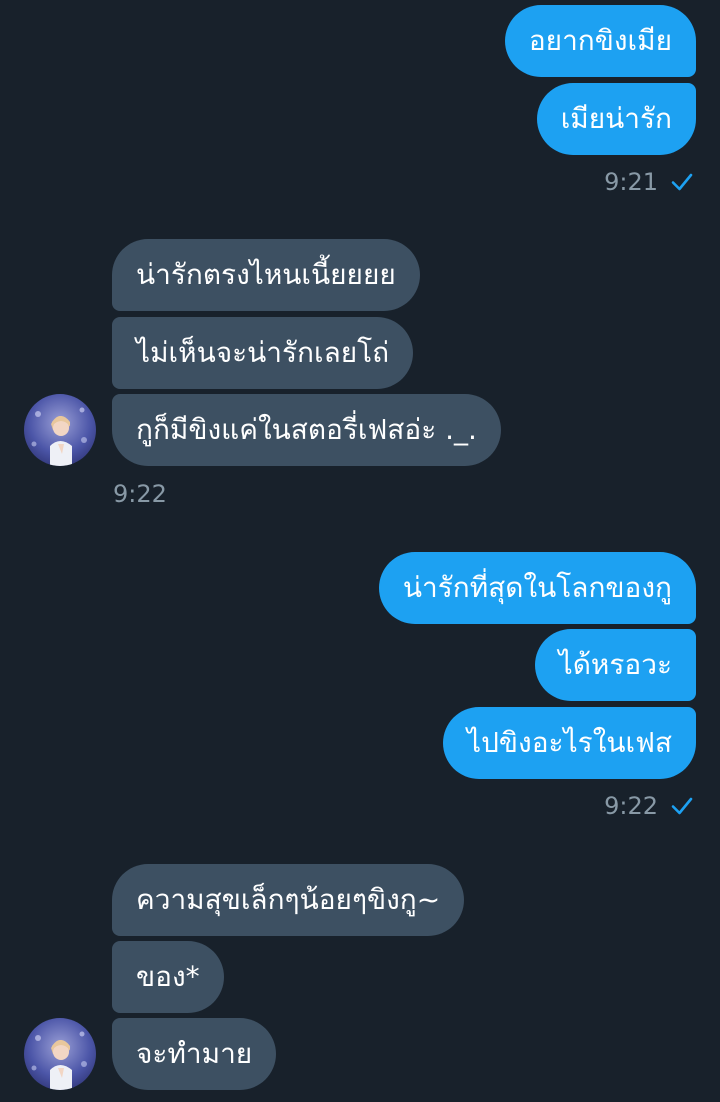 The image size is (720, 1102). I want to click on sent-message-bubble: เมียน่ารัก, so click(616, 119).